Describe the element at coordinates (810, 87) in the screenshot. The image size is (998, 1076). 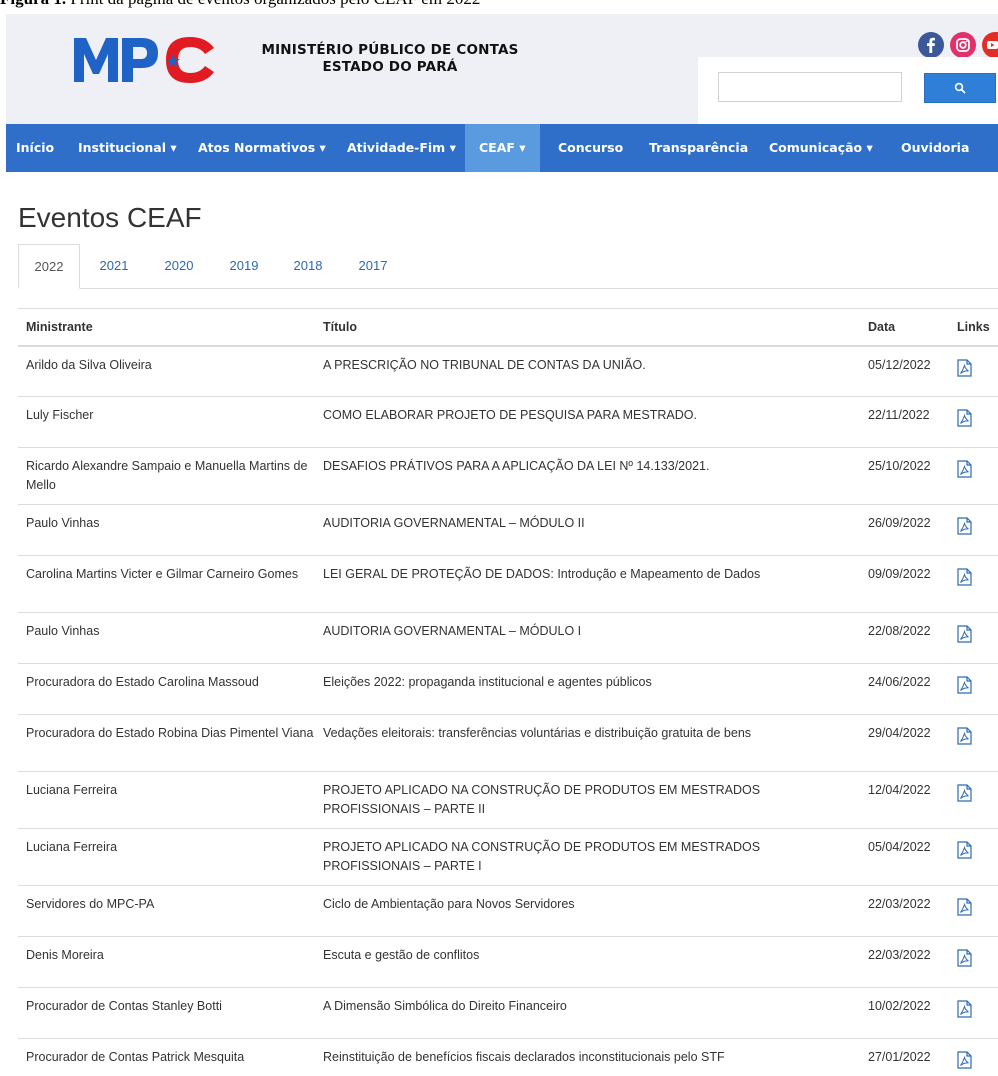
I see `search-input` at that location.